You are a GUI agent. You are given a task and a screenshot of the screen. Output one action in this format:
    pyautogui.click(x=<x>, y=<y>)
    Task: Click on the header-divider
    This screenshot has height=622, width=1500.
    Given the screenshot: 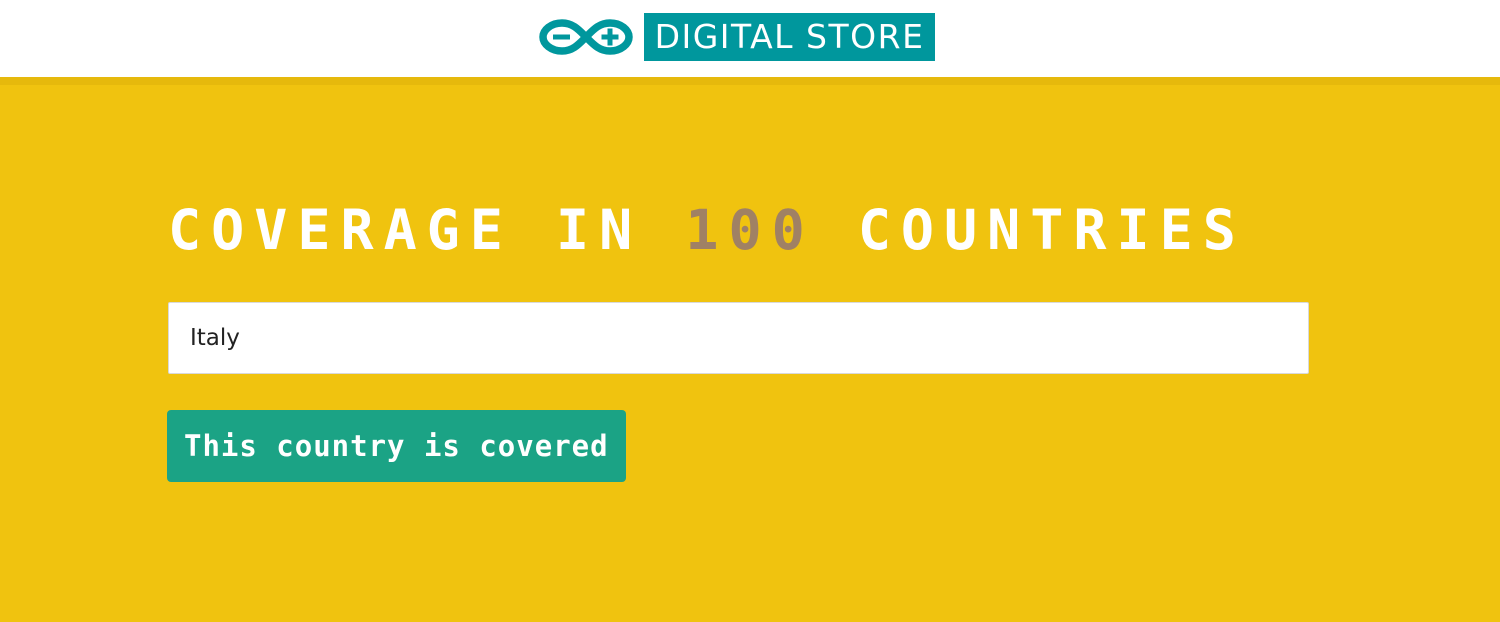 What is the action you would take?
    pyautogui.click(x=750, y=81)
    